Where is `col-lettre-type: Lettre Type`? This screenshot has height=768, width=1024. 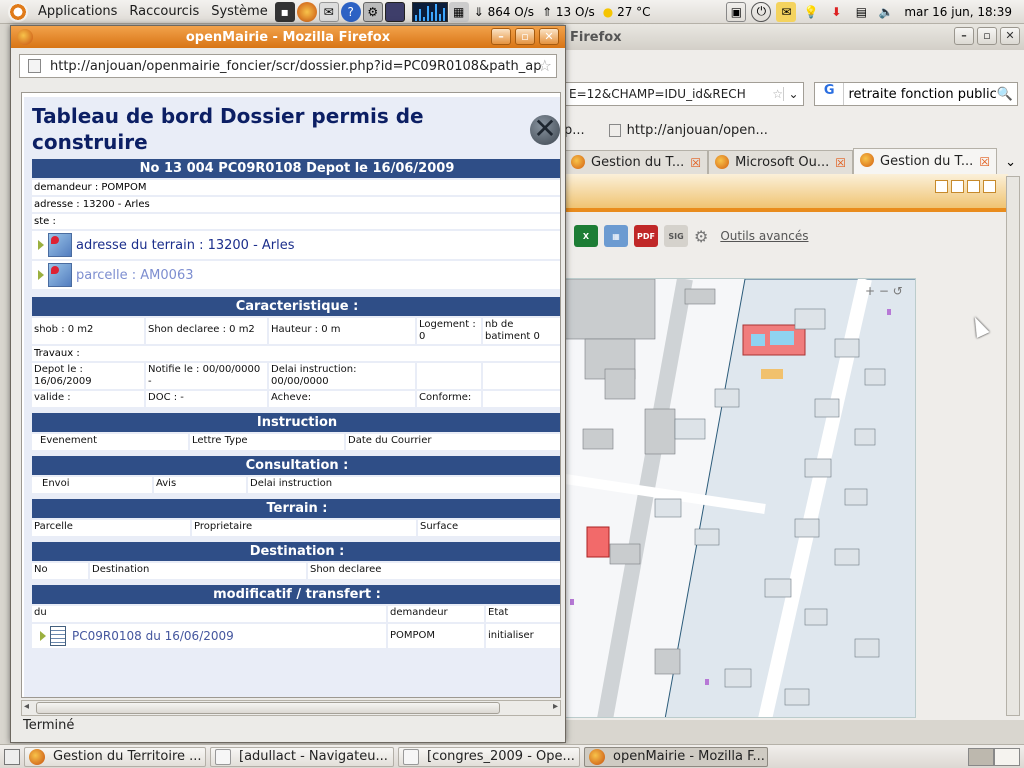
col-lettre-type: Lettre Type is located at coordinates (268, 442).